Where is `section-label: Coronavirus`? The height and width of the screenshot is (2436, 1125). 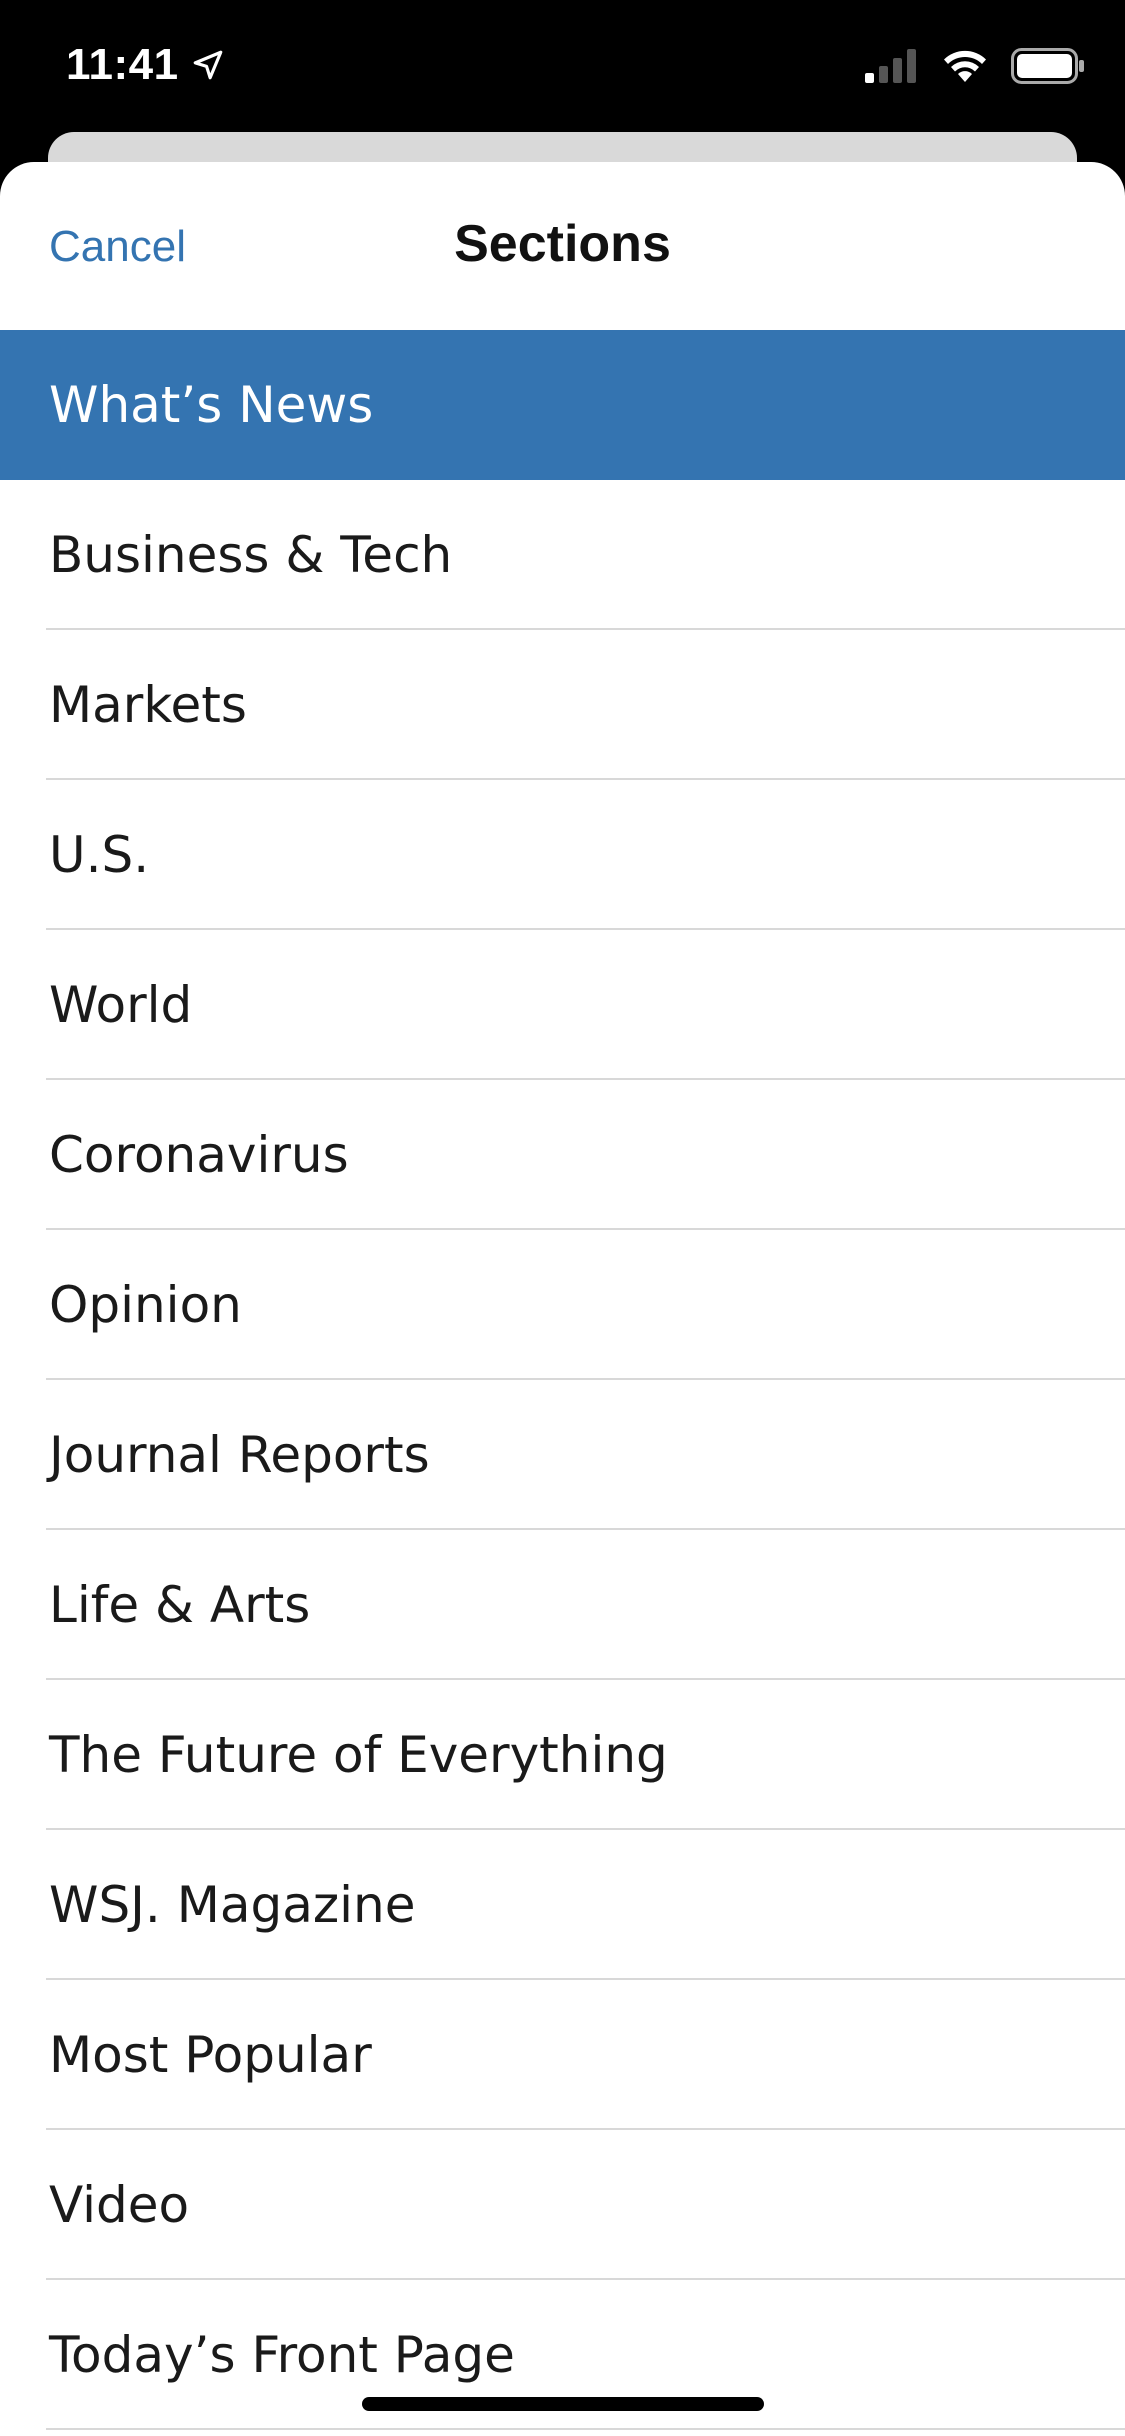
section-label: Coronavirus is located at coordinates (199, 1155).